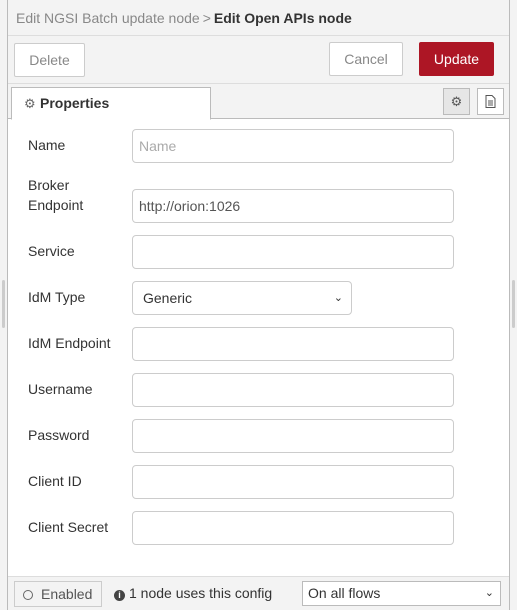 The width and height of the screenshot is (517, 610). What do you see at coordinates (59, 435) in the screenshot?
I see `password-label: Password` at bounding box center [59, 435].